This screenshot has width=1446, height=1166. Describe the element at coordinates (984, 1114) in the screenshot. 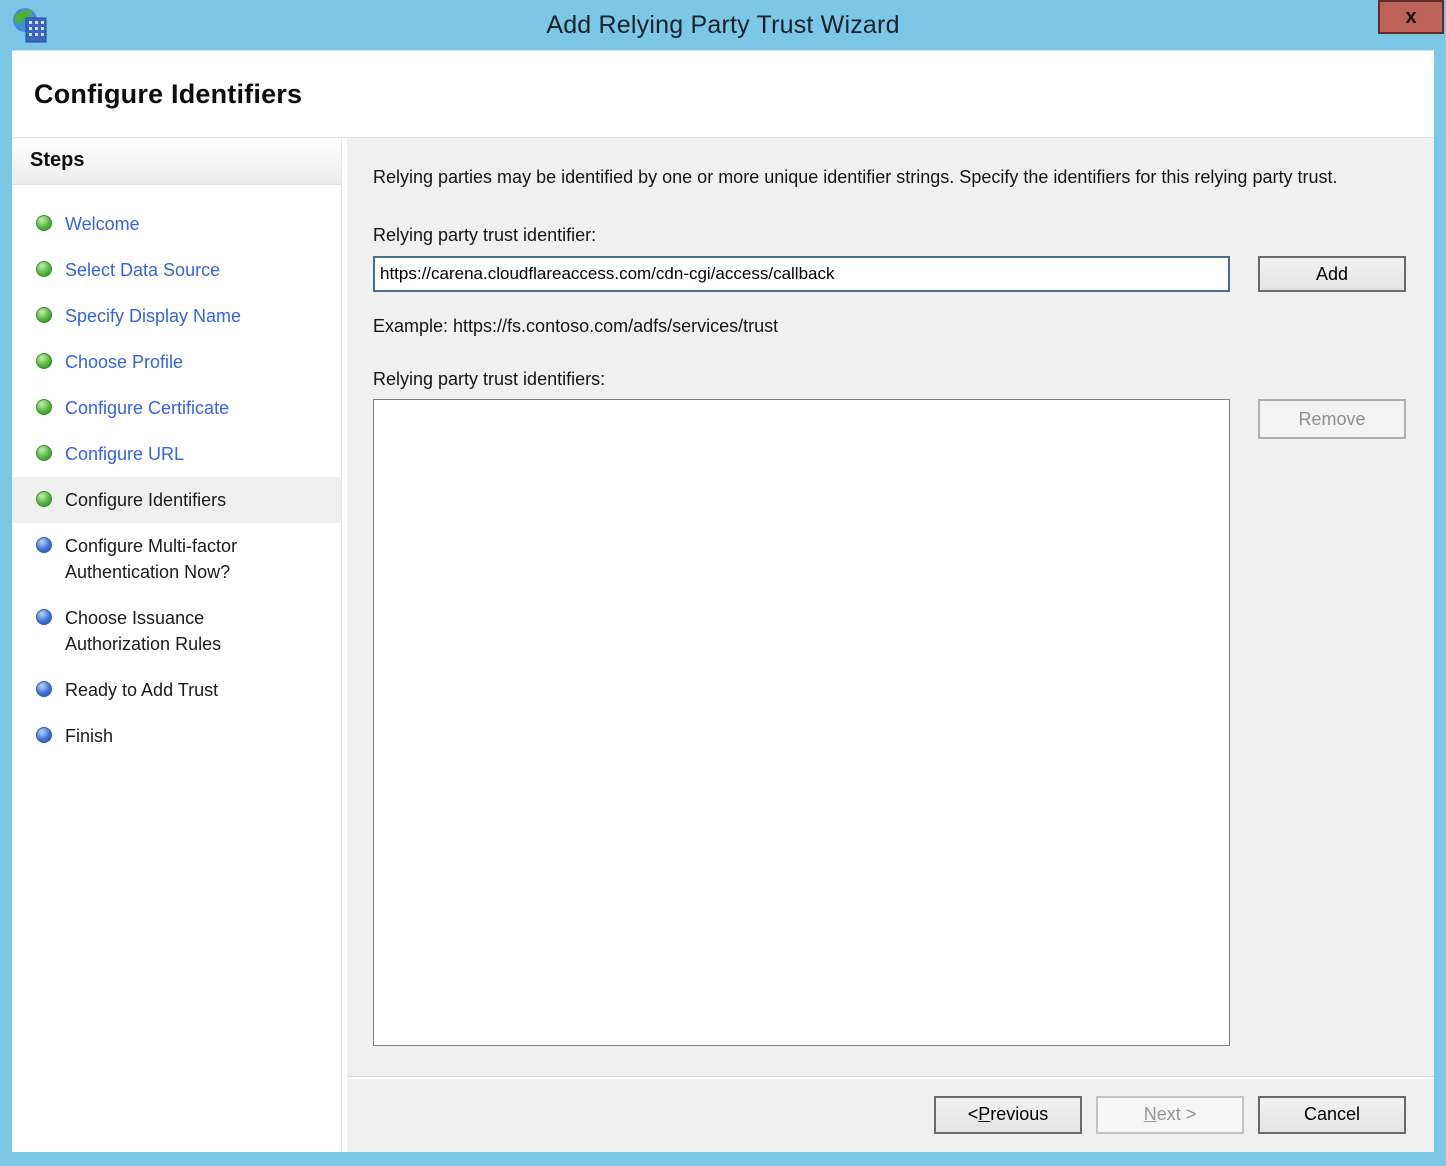

I see `previous-accesskey: P` at that location.